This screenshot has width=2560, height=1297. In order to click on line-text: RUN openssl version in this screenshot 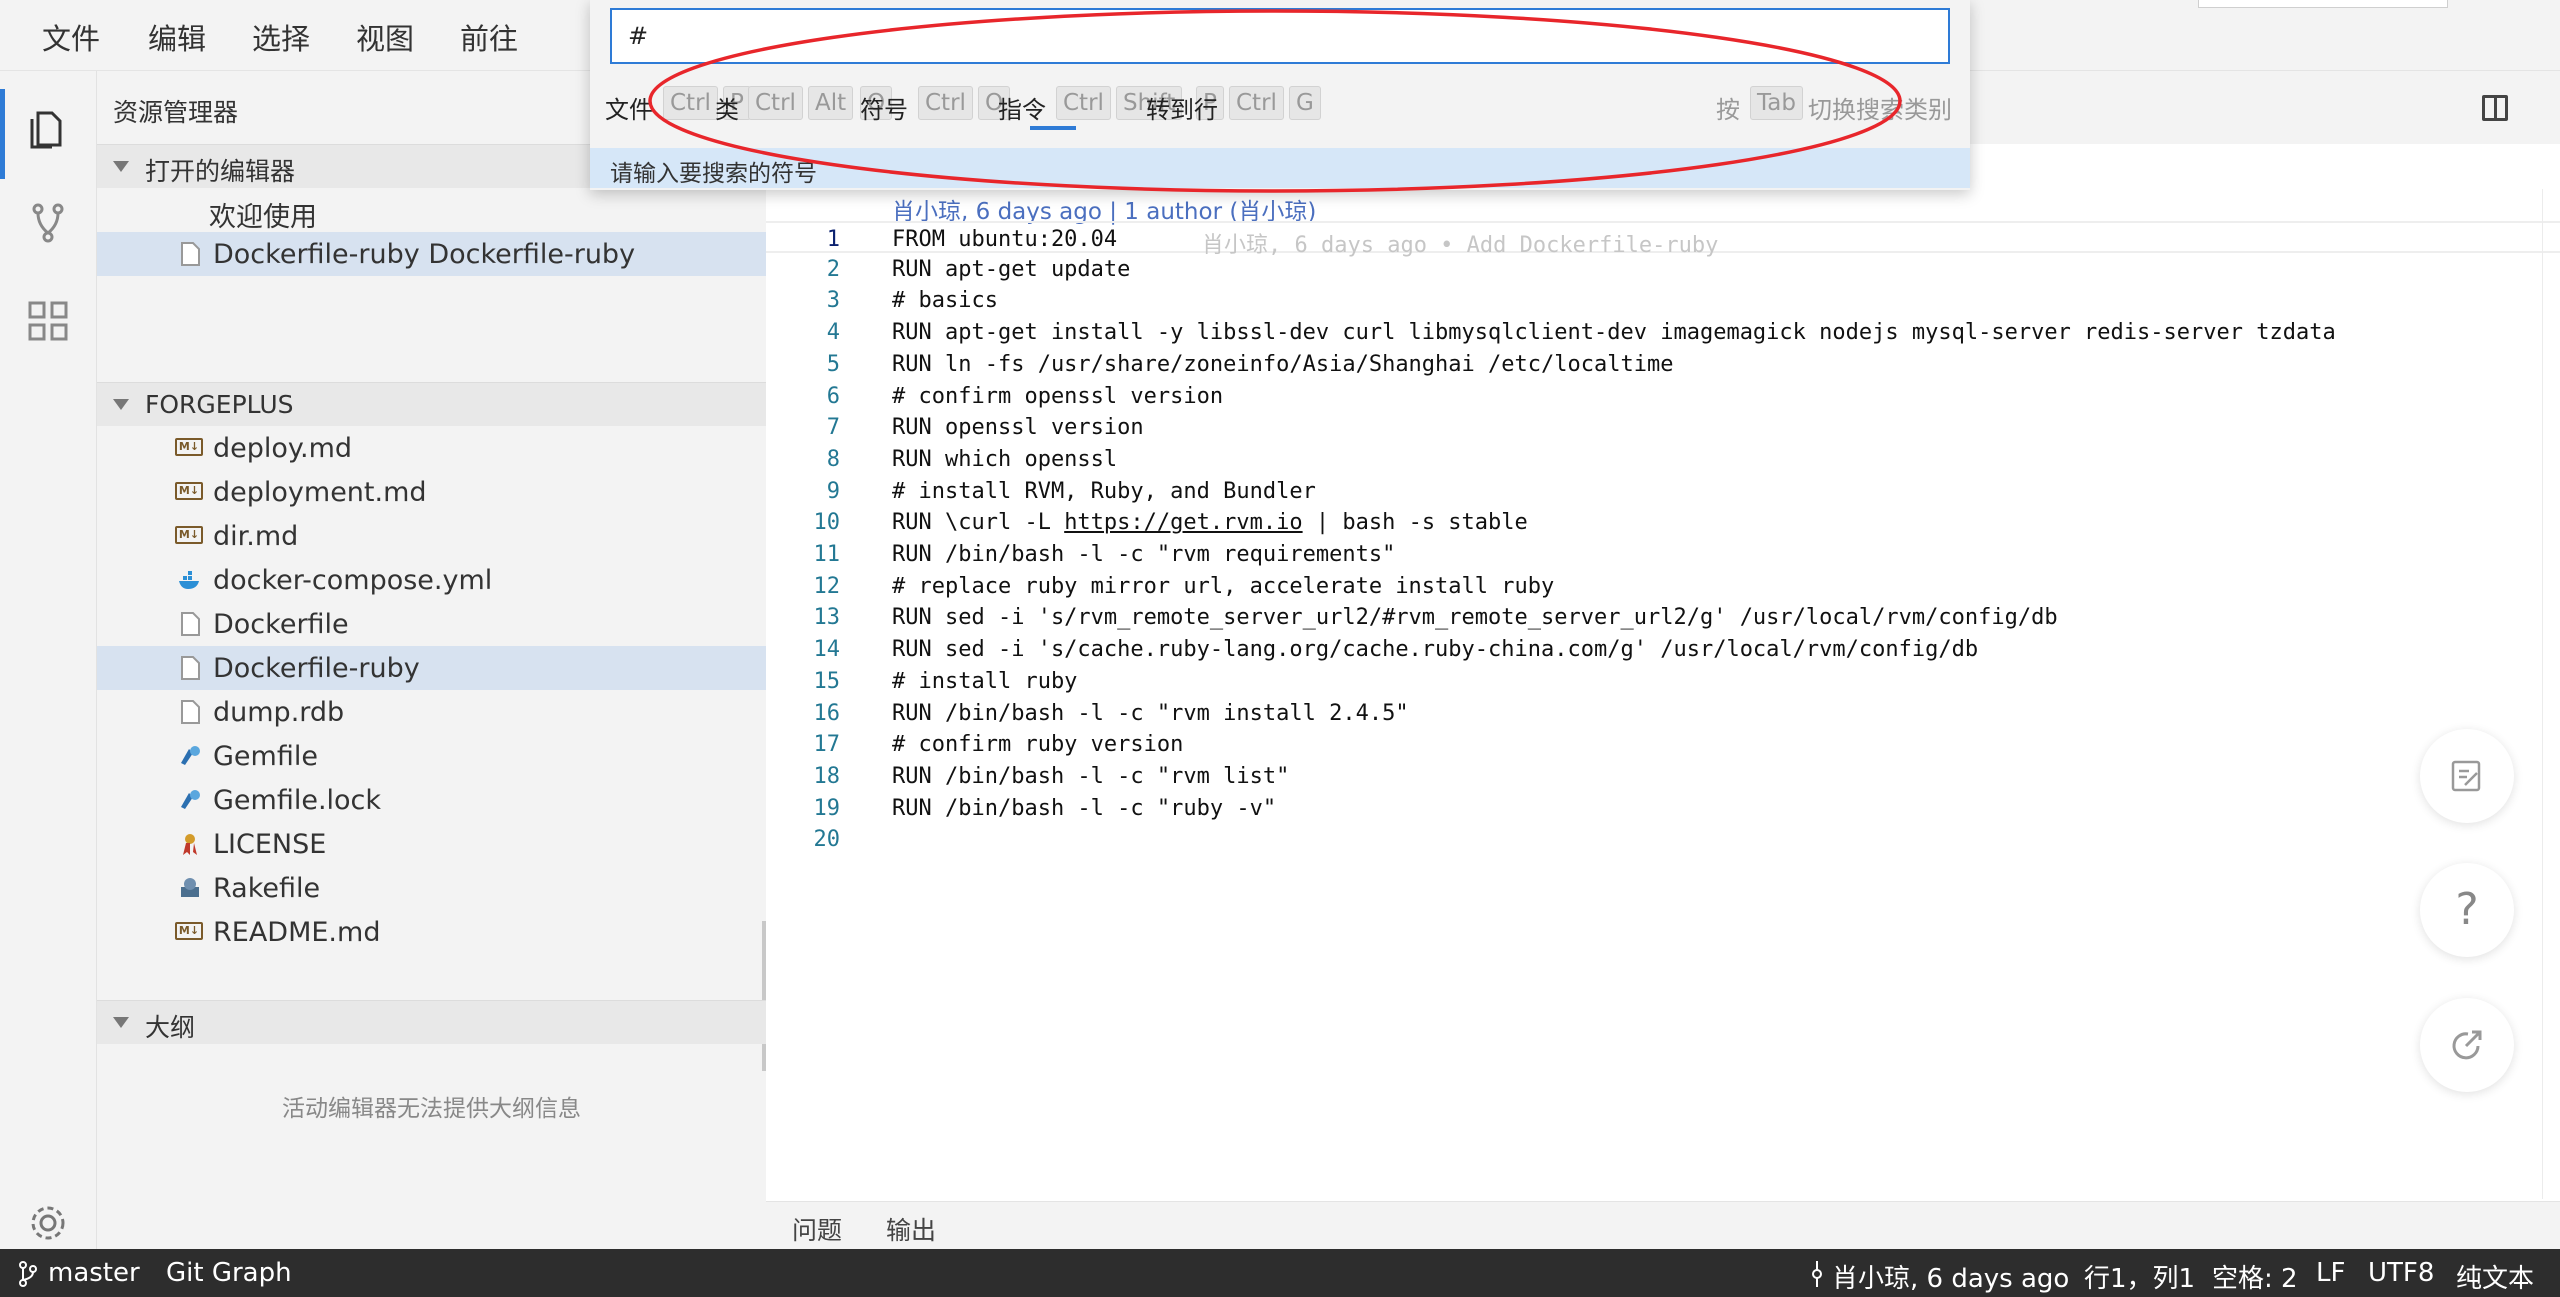, I will do `click(1018, 428)`.